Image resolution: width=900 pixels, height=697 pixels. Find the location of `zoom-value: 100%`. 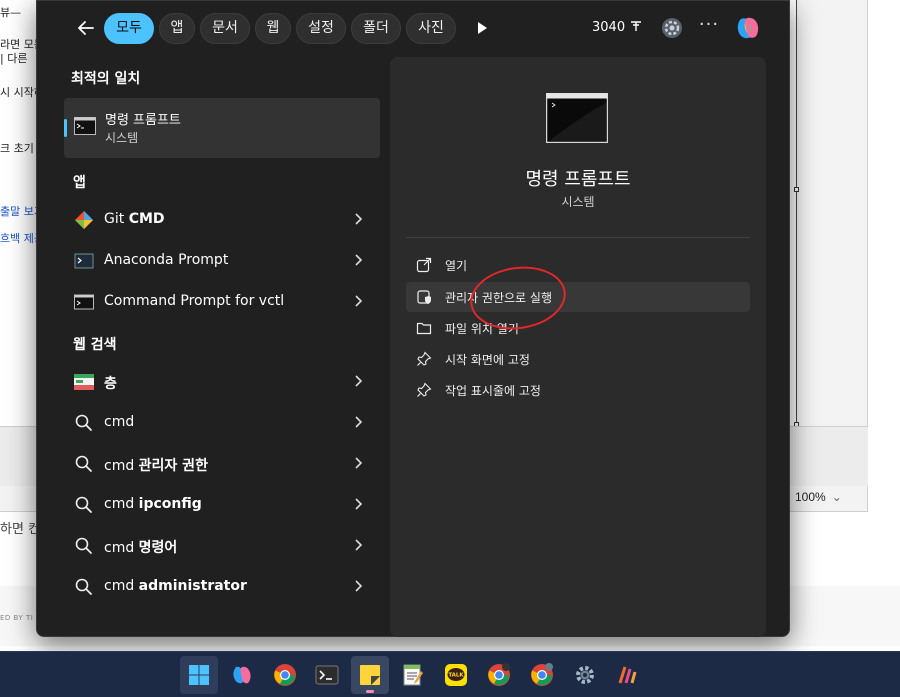

zoom-value: 100% is located at coordinates (810, 497).